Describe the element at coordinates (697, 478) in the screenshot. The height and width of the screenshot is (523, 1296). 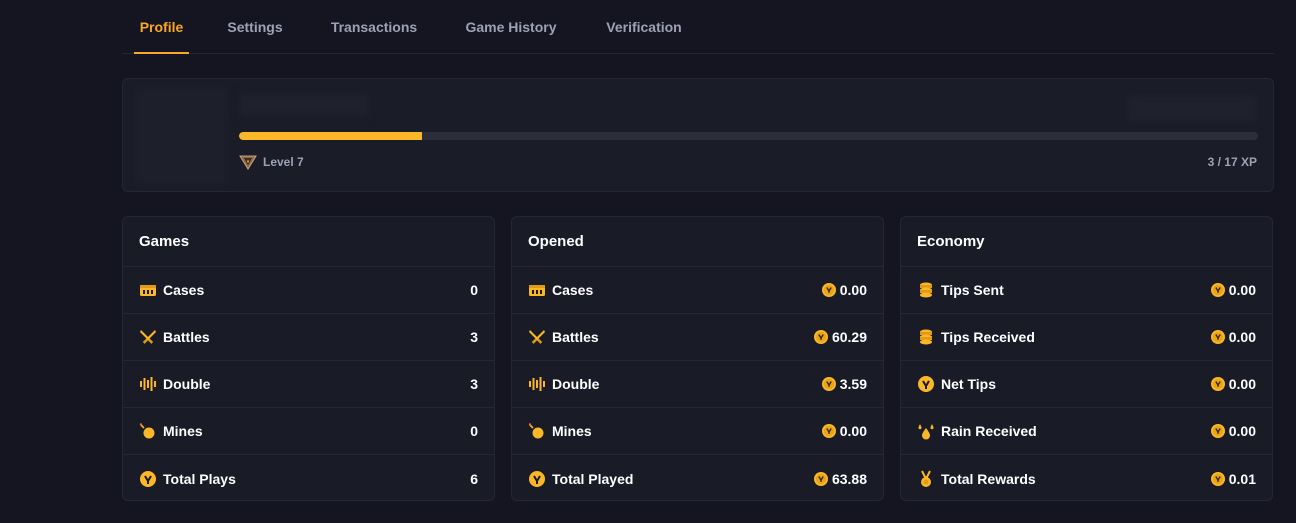
I see `opened-row-total-played: Total Played 63.88` at that location.